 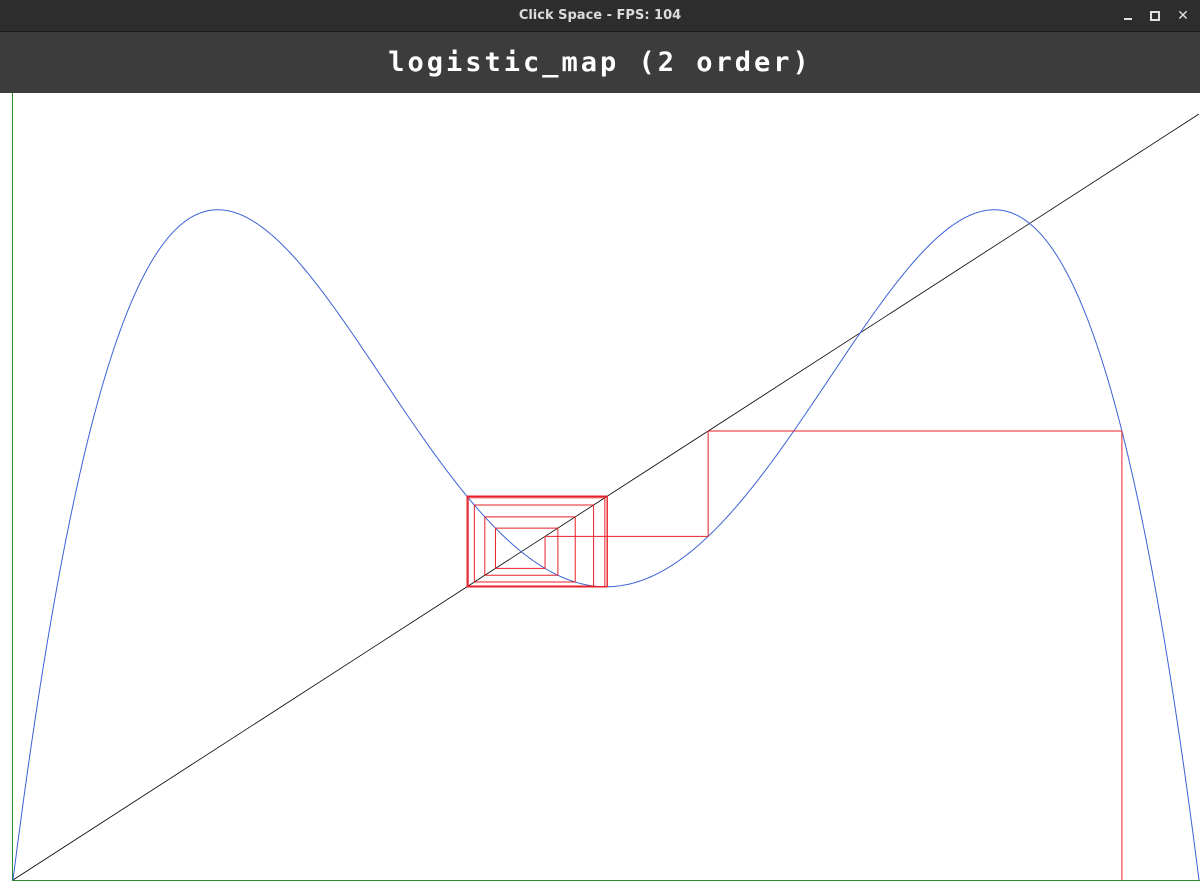 What do you see at coordinates (1128, 19) in the screenshot?
I see `minimize-icon` at bounding box center [1128, 19].